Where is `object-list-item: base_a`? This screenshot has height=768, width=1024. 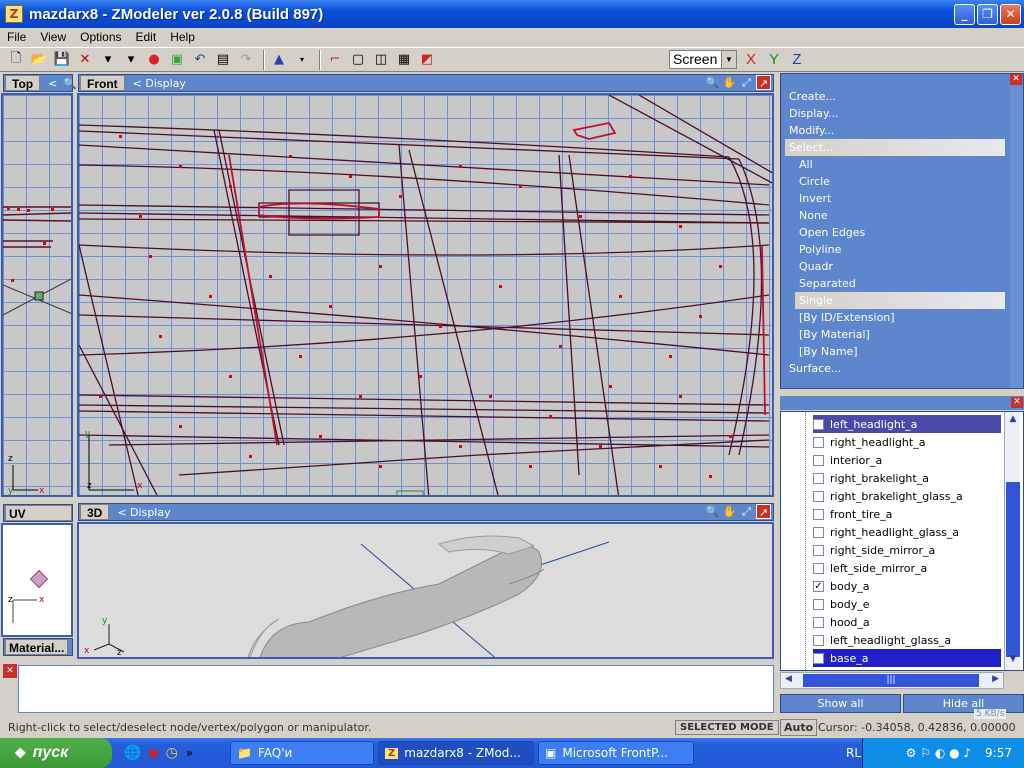
object-list-item: base_a is located at coordinates (907, 658).